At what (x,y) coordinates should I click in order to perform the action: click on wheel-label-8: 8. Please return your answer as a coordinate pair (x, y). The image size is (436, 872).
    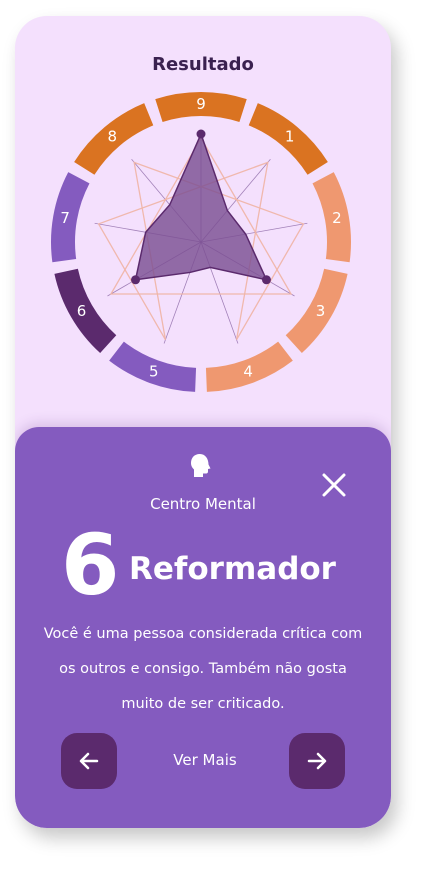
    Looking at the image, I should click on (113, 136).